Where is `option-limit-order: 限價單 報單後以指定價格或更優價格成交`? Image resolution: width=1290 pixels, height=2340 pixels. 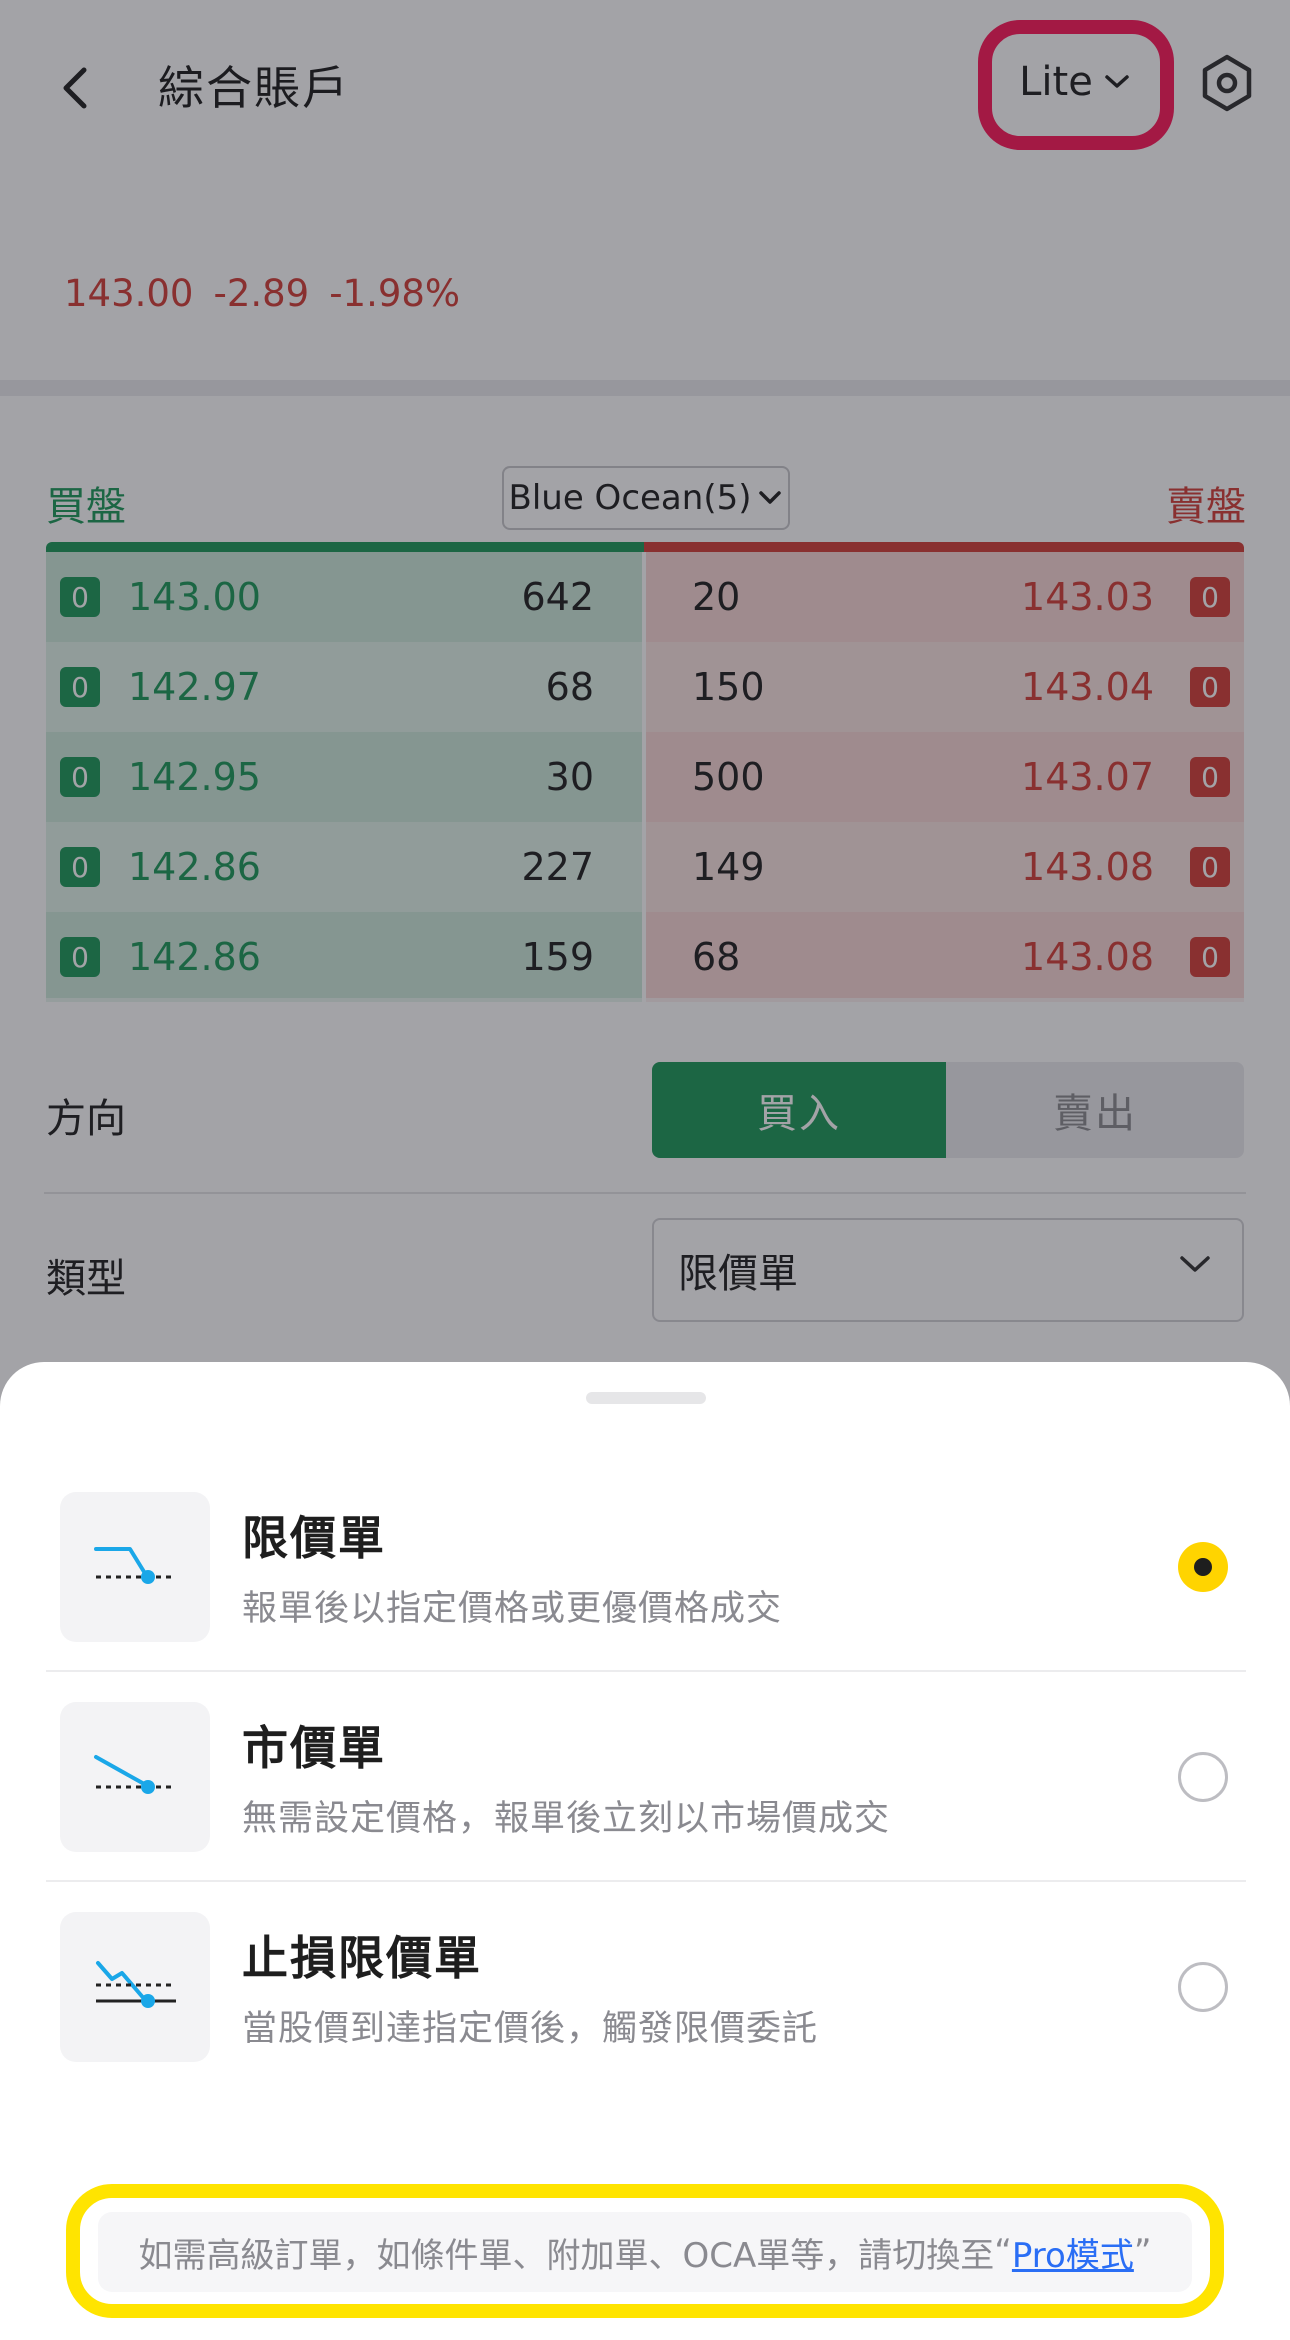
option-limit-order: 限價單 報單後以指定價格或更優價格成交 is located at coordinates (646, 1567).